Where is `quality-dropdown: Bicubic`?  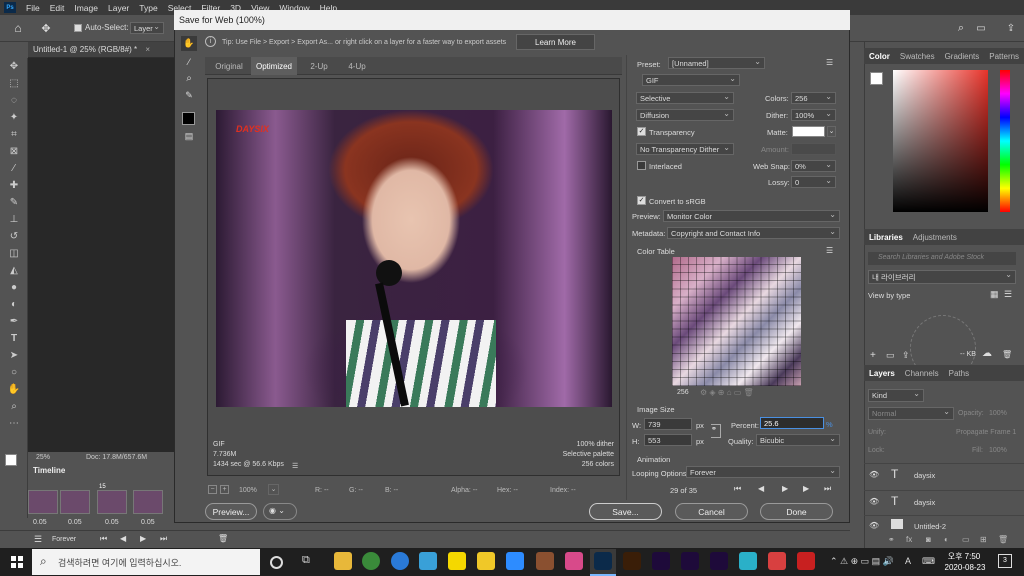
quality-dropdown: Bicubic is located at coordinates (798, 440).